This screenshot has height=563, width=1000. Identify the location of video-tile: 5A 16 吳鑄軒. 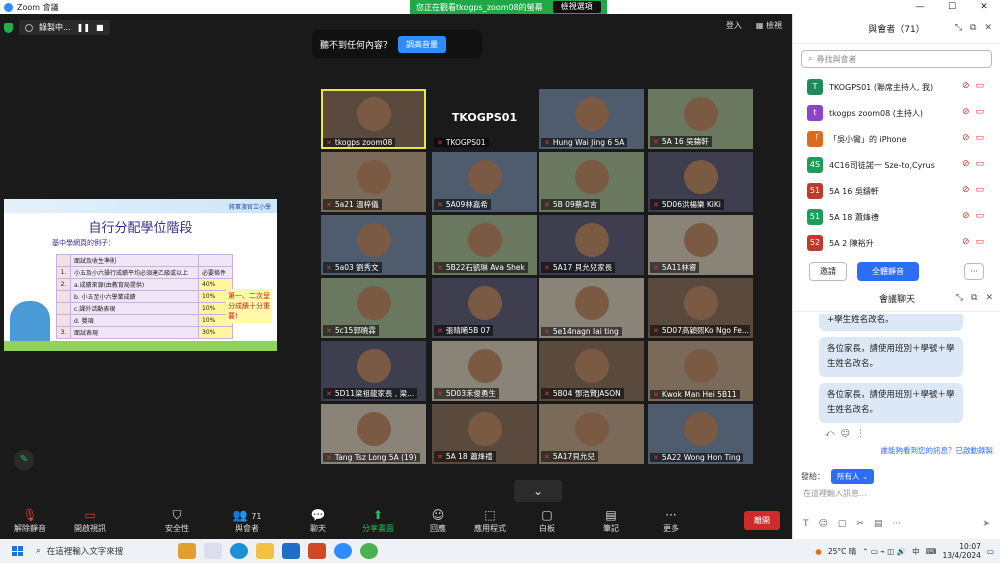
(700, 119).